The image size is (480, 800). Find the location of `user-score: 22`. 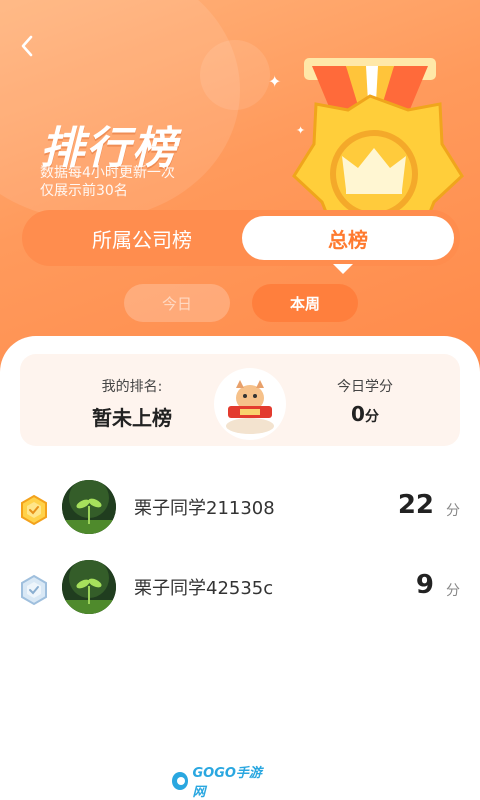

user-score: 22 is located at coordinates (415, 505).